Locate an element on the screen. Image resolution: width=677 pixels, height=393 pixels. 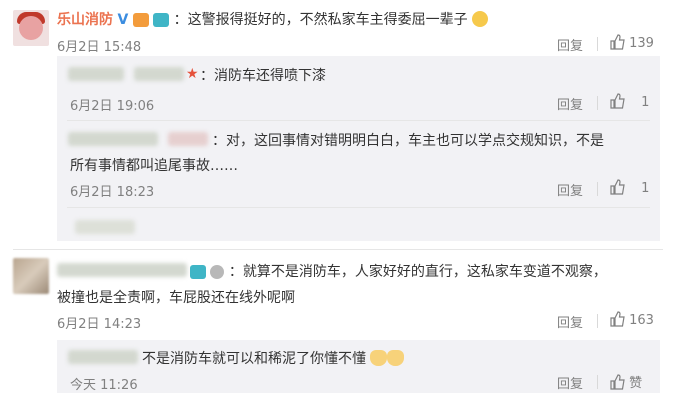
reply-text: 不是消防车就可以和稀泥了你懂不懂 is located at coordinates (254, 359).